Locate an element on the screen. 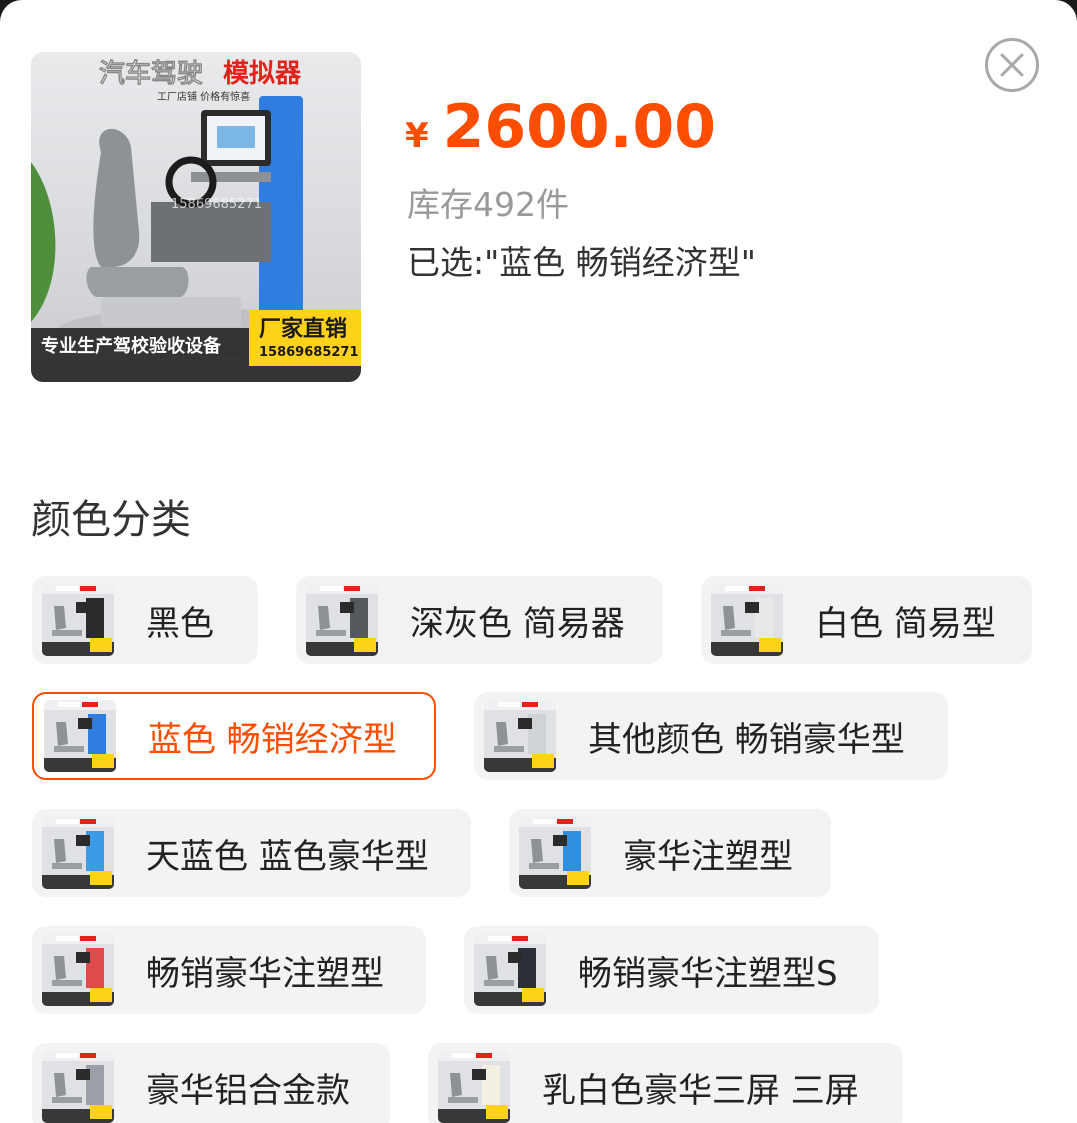  option-label: 畅销豪华注塑型 is located at coordinates (265, 973).